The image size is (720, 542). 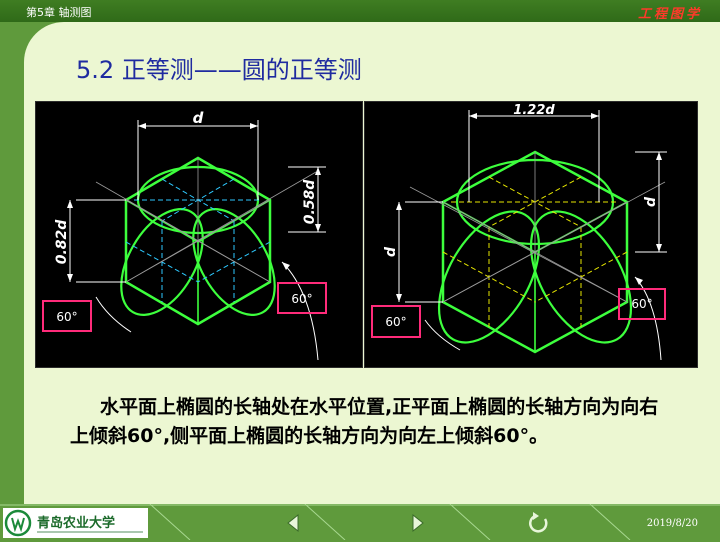 What do you see at coordinates (534, 110) in the screenshot?
I see `dimension-top-label: 1.22d` at bounding box center [534, 110].